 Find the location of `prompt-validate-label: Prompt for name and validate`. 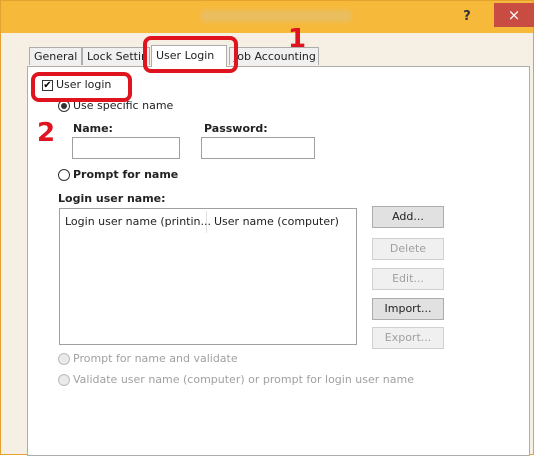

prompt-validate-label: Prompt for name and validate is located at coordinates (155, 358).